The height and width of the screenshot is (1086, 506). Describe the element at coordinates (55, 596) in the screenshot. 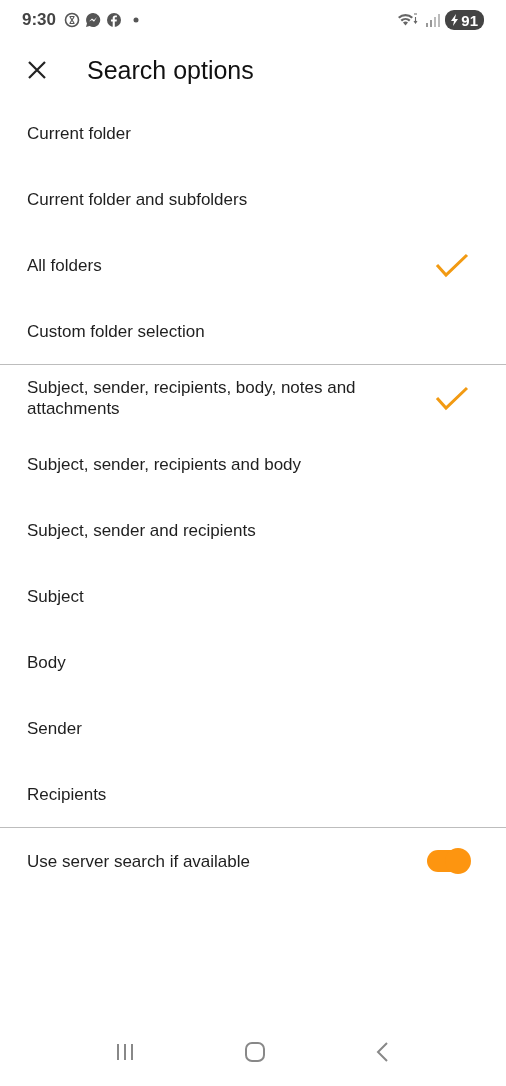

I see `option-label: Subject` at that location.